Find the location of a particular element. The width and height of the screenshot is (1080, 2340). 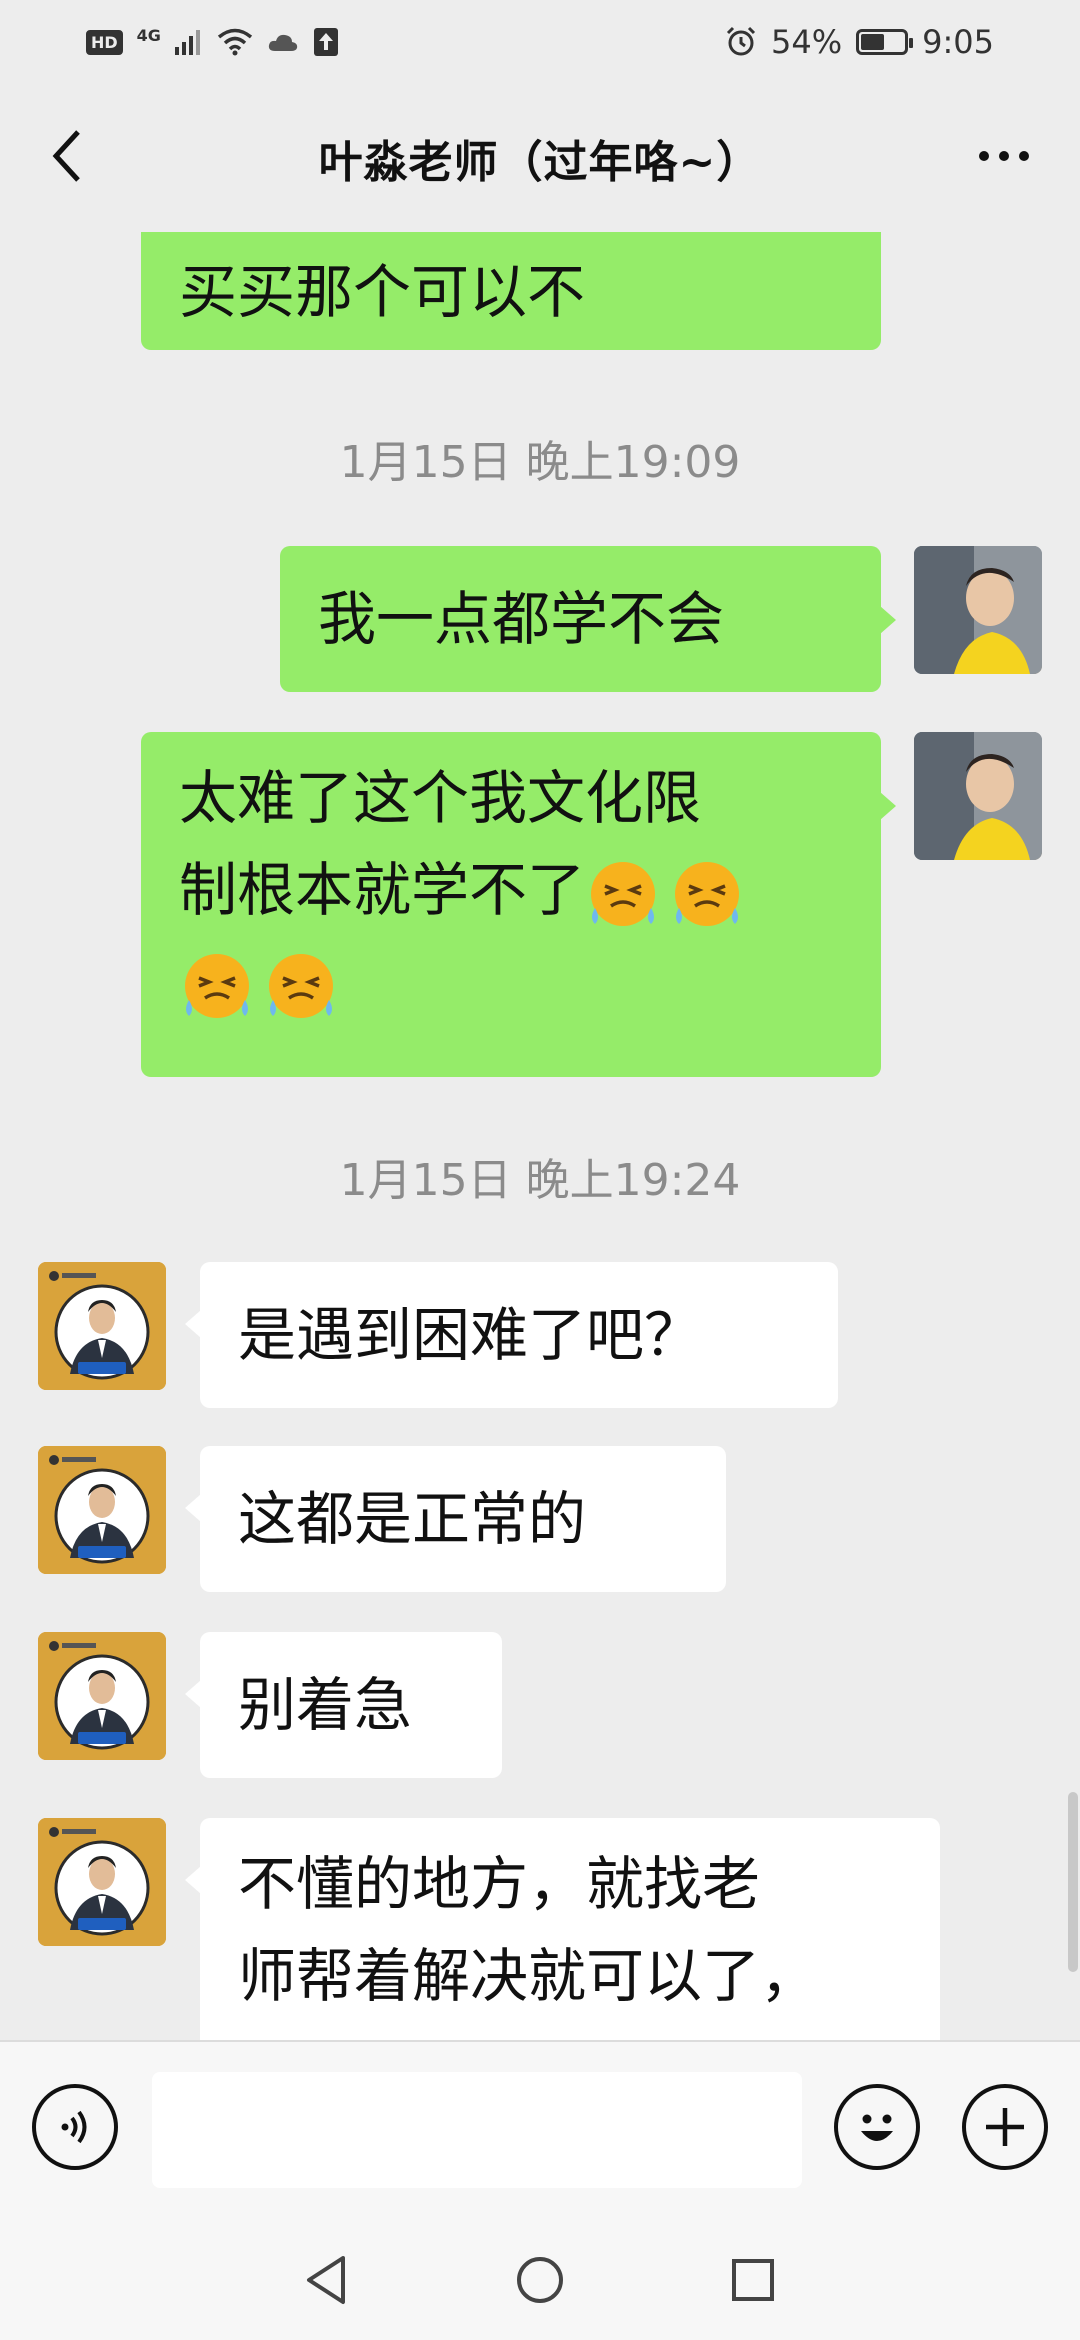

upload-icon is located at coordinates (325, 42).